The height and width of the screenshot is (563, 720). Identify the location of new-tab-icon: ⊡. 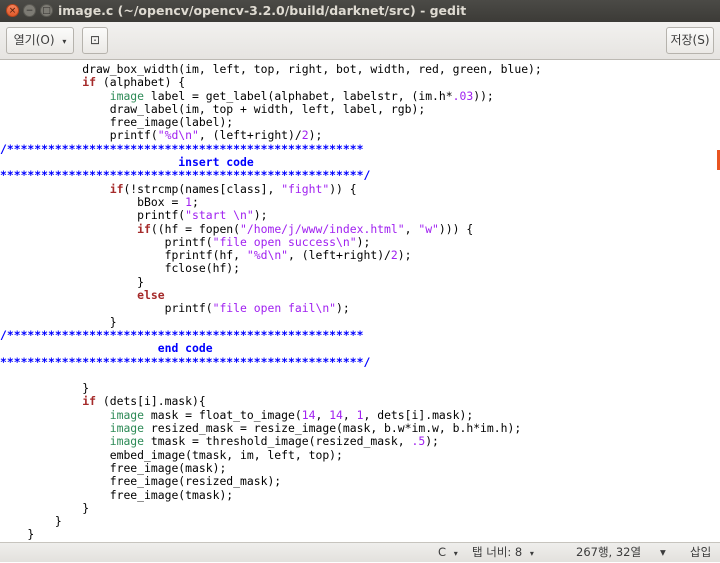
(95, 40).